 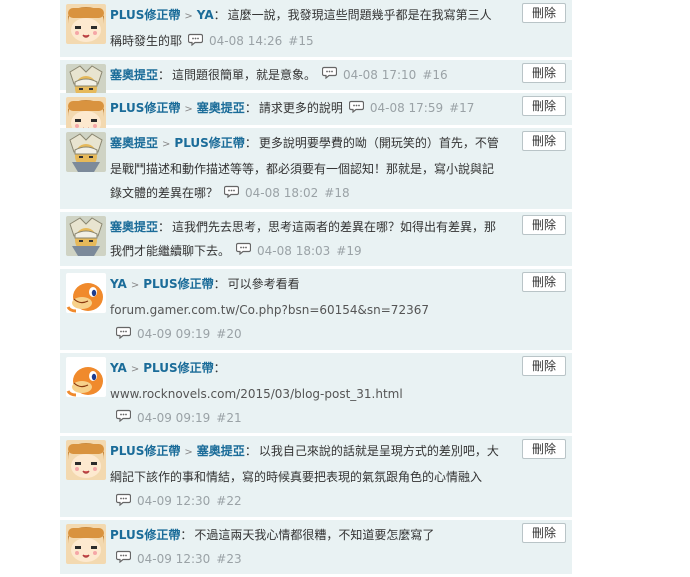 What do you see at coordinates (406, 108) in the screenshot?
I see `comment-date: 04-08 17:59` at bounding box center [406, 108].